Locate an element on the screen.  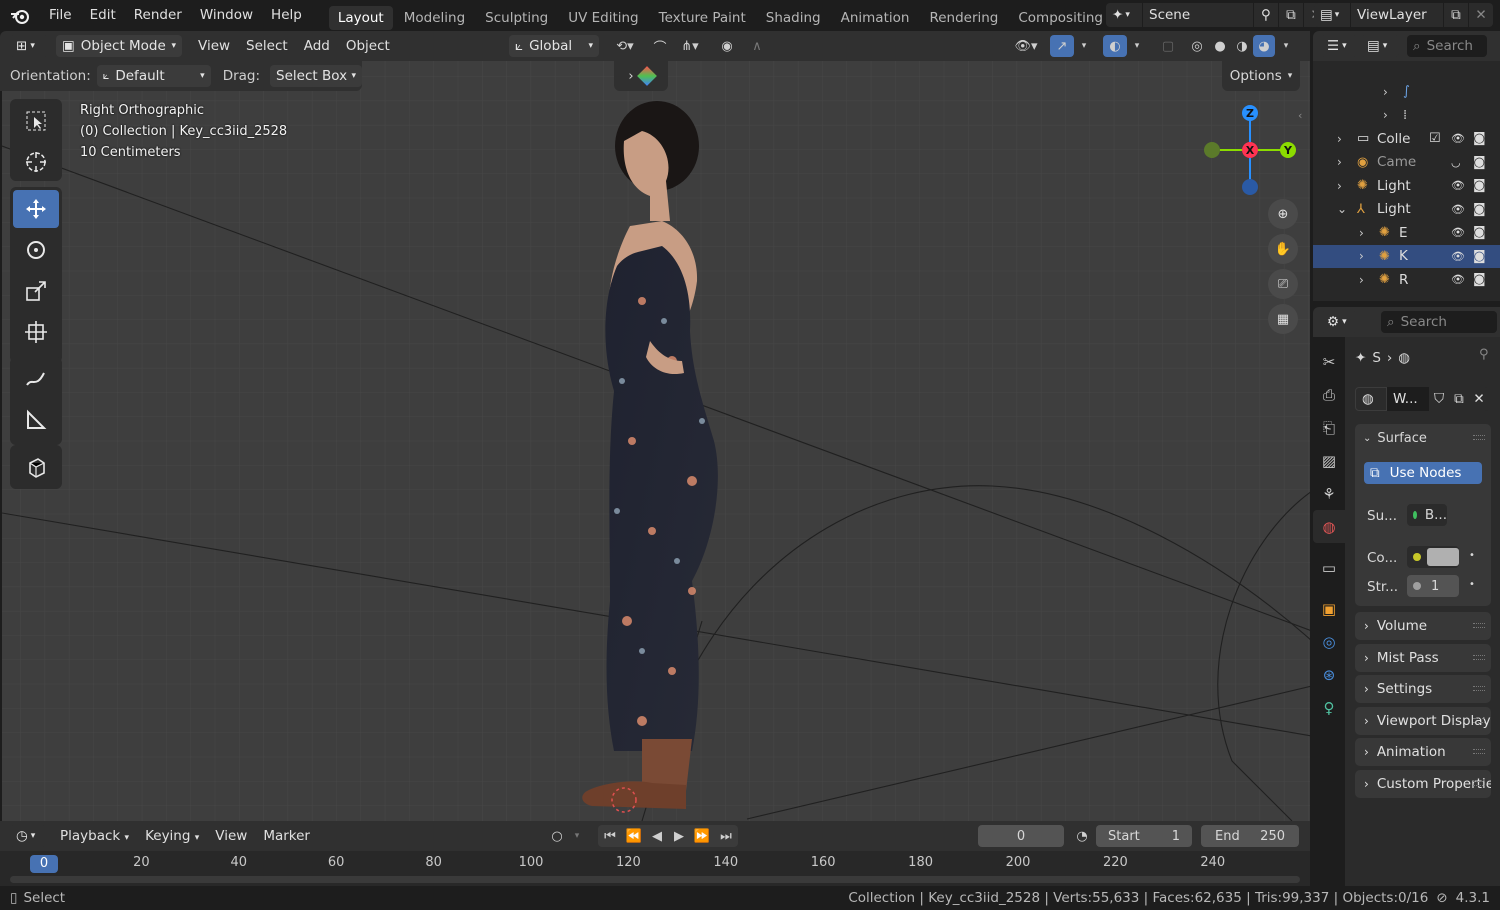
visibility-icon: 👁▾ is located at coordinates (1026, 46).